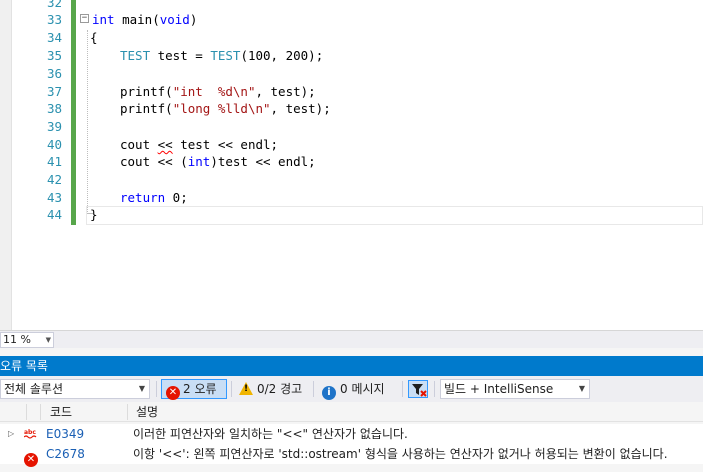 This screenshot has width=703, height=472. I want to click on code-line: }, so click(94, 214).